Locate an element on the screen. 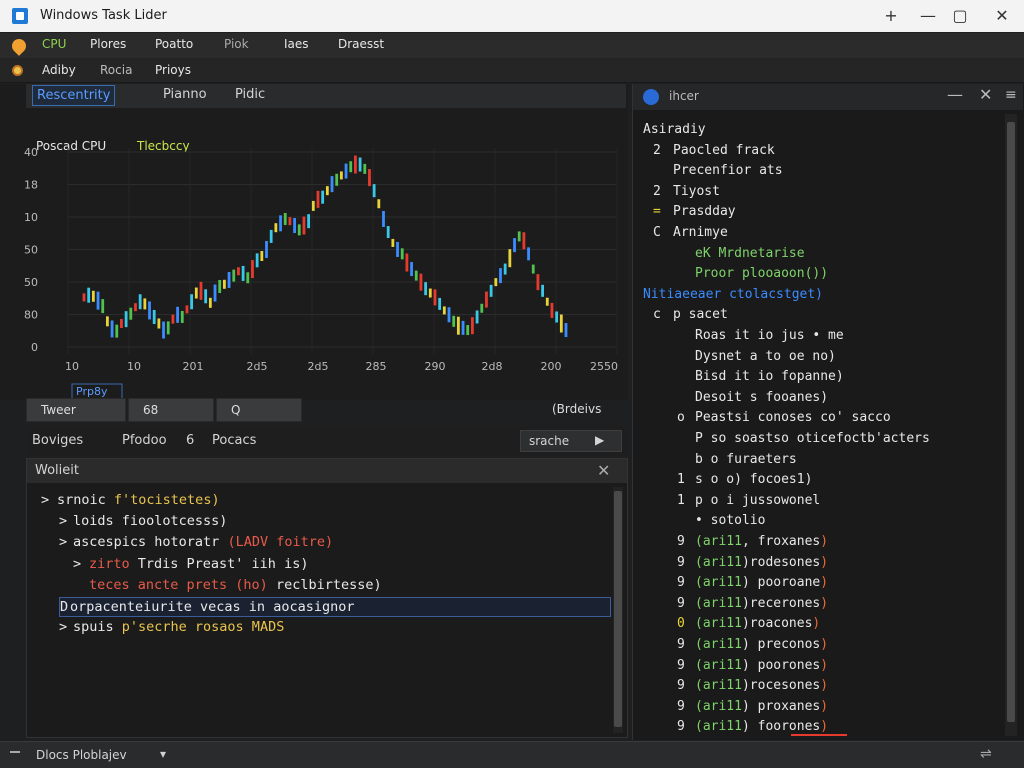  details-scrollbar is located at coordinates (1011, 425).